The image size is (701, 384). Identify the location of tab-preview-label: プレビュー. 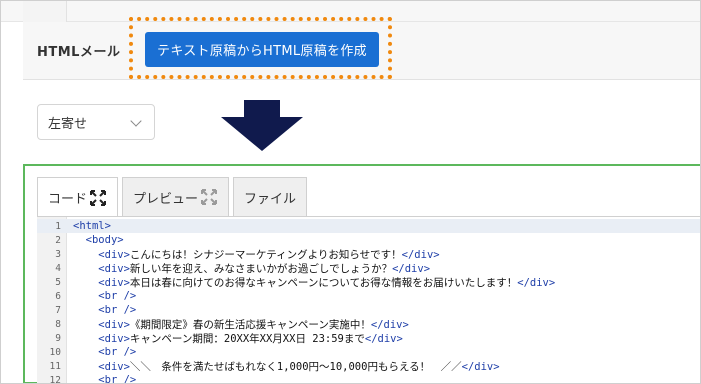
(166, 199).